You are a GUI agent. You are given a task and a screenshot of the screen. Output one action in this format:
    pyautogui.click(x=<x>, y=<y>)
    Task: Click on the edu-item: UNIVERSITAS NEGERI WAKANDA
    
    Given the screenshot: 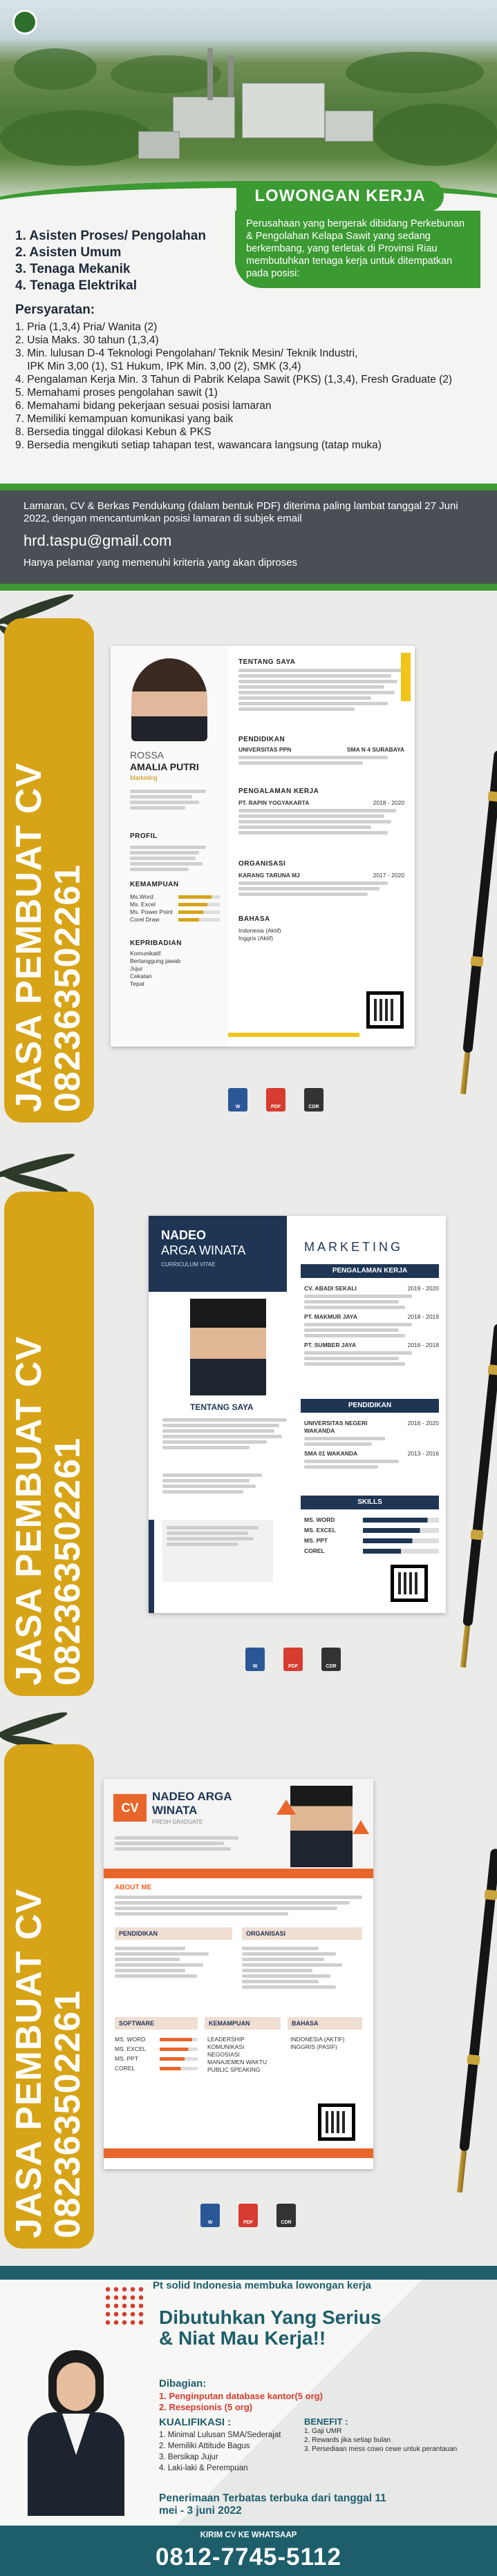 What is the action you would take?
    pyautogui.click(x=336, y=1427)
    